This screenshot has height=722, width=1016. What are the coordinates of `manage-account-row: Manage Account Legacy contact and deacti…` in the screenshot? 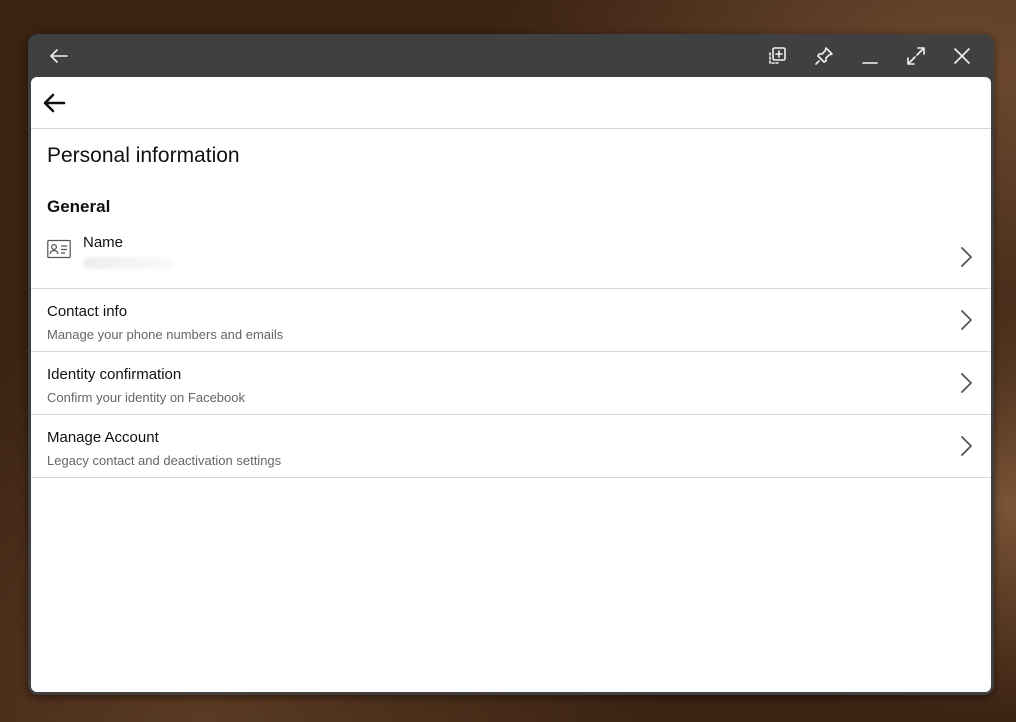 It's located at (511, 446).